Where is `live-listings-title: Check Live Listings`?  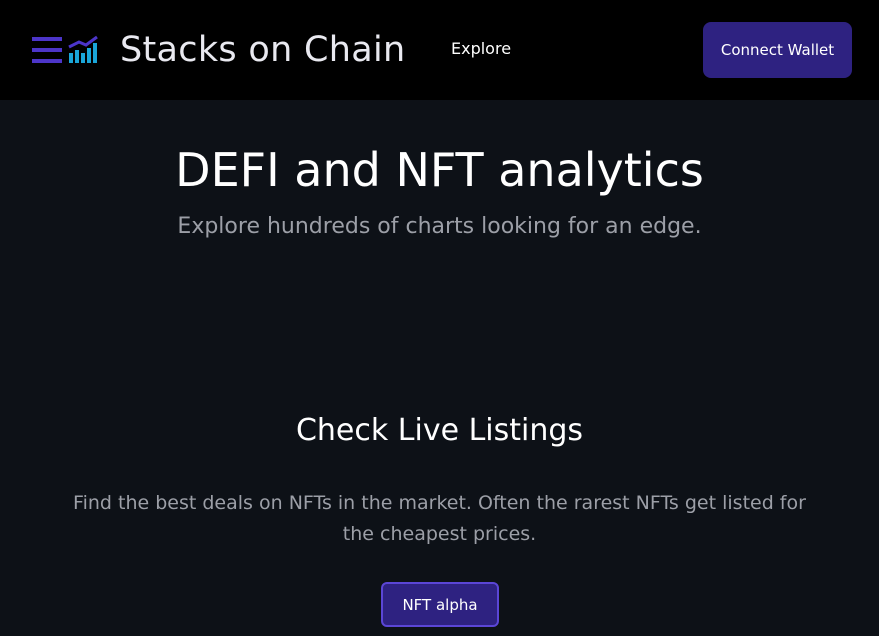 live-listings-title: Check Live Listings is located at coordinates (439, 430).